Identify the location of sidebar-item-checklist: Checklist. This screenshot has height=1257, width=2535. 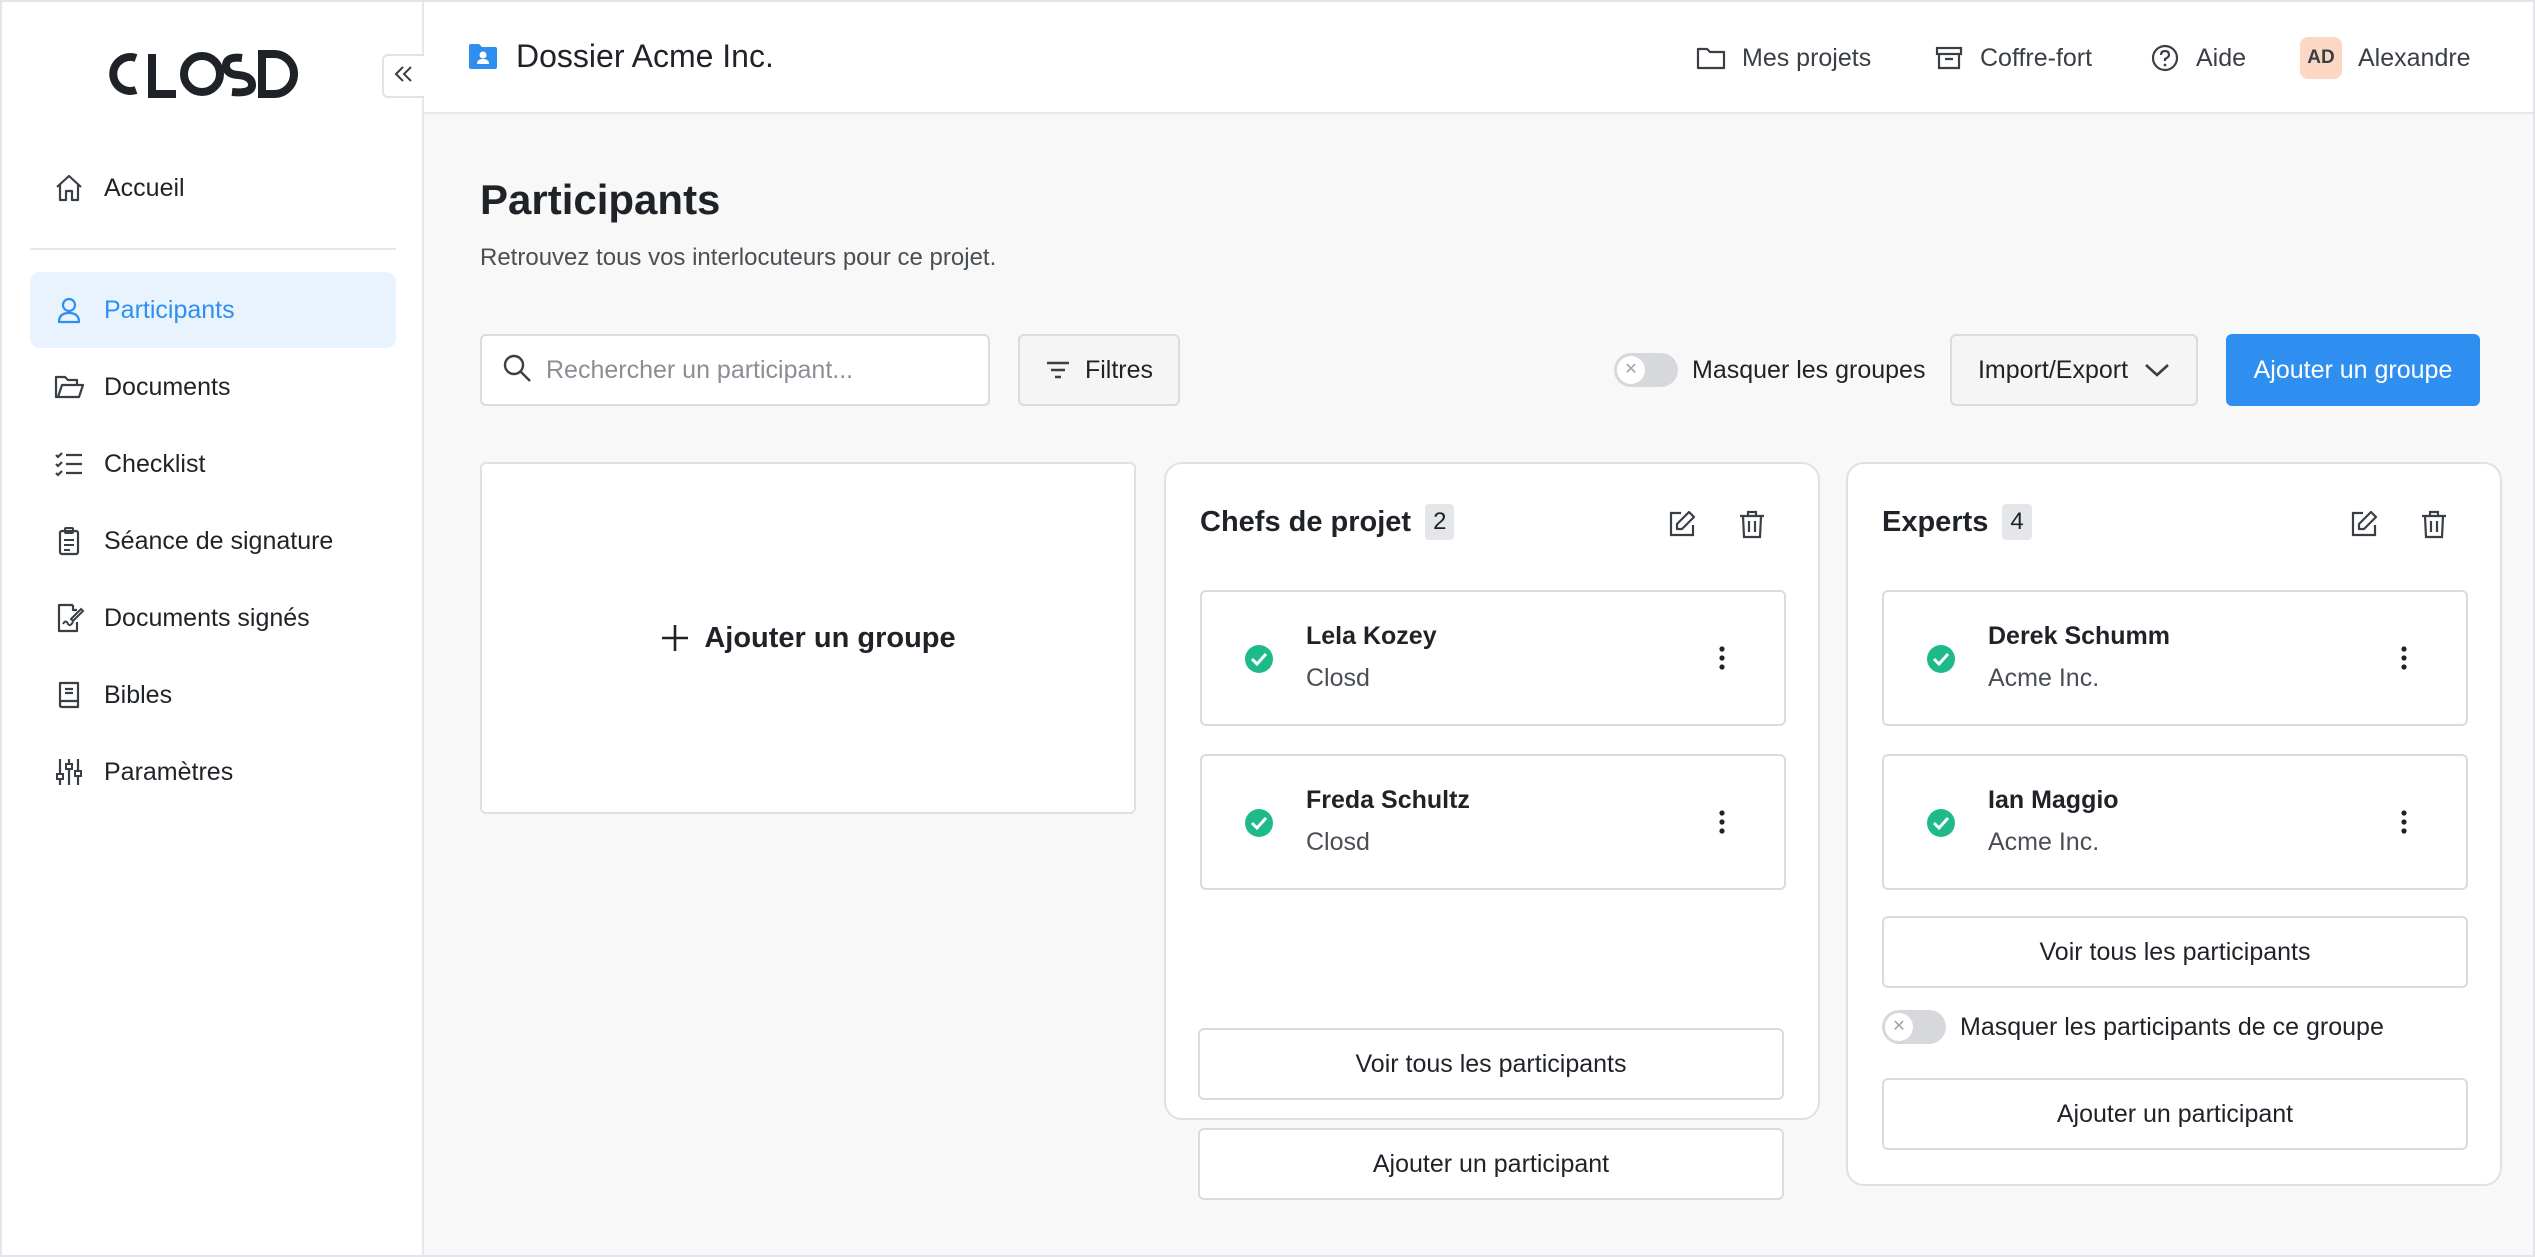
(213, 464).